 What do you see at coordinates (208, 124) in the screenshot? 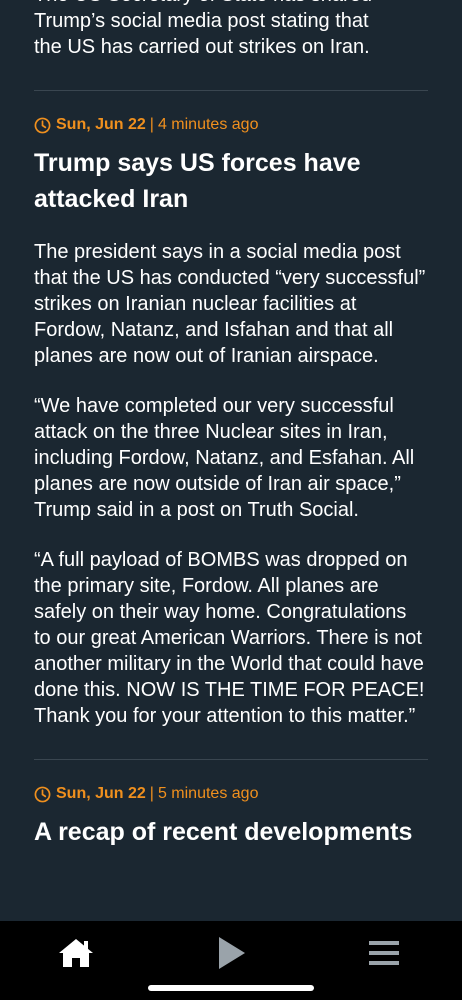
I see `entry-relative-time: 4 minutes ago` at bounding box center [208, 124].